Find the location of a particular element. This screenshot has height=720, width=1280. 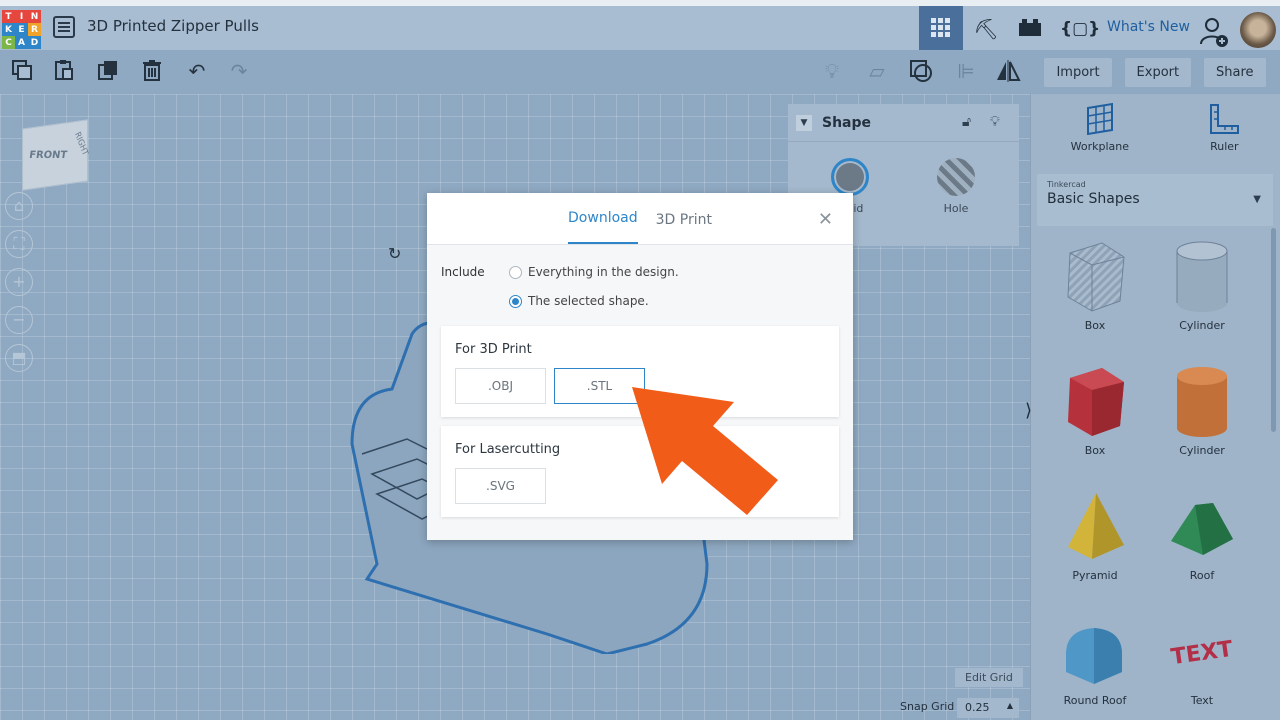

logo-letter: D is located at coordinates (34, 42).